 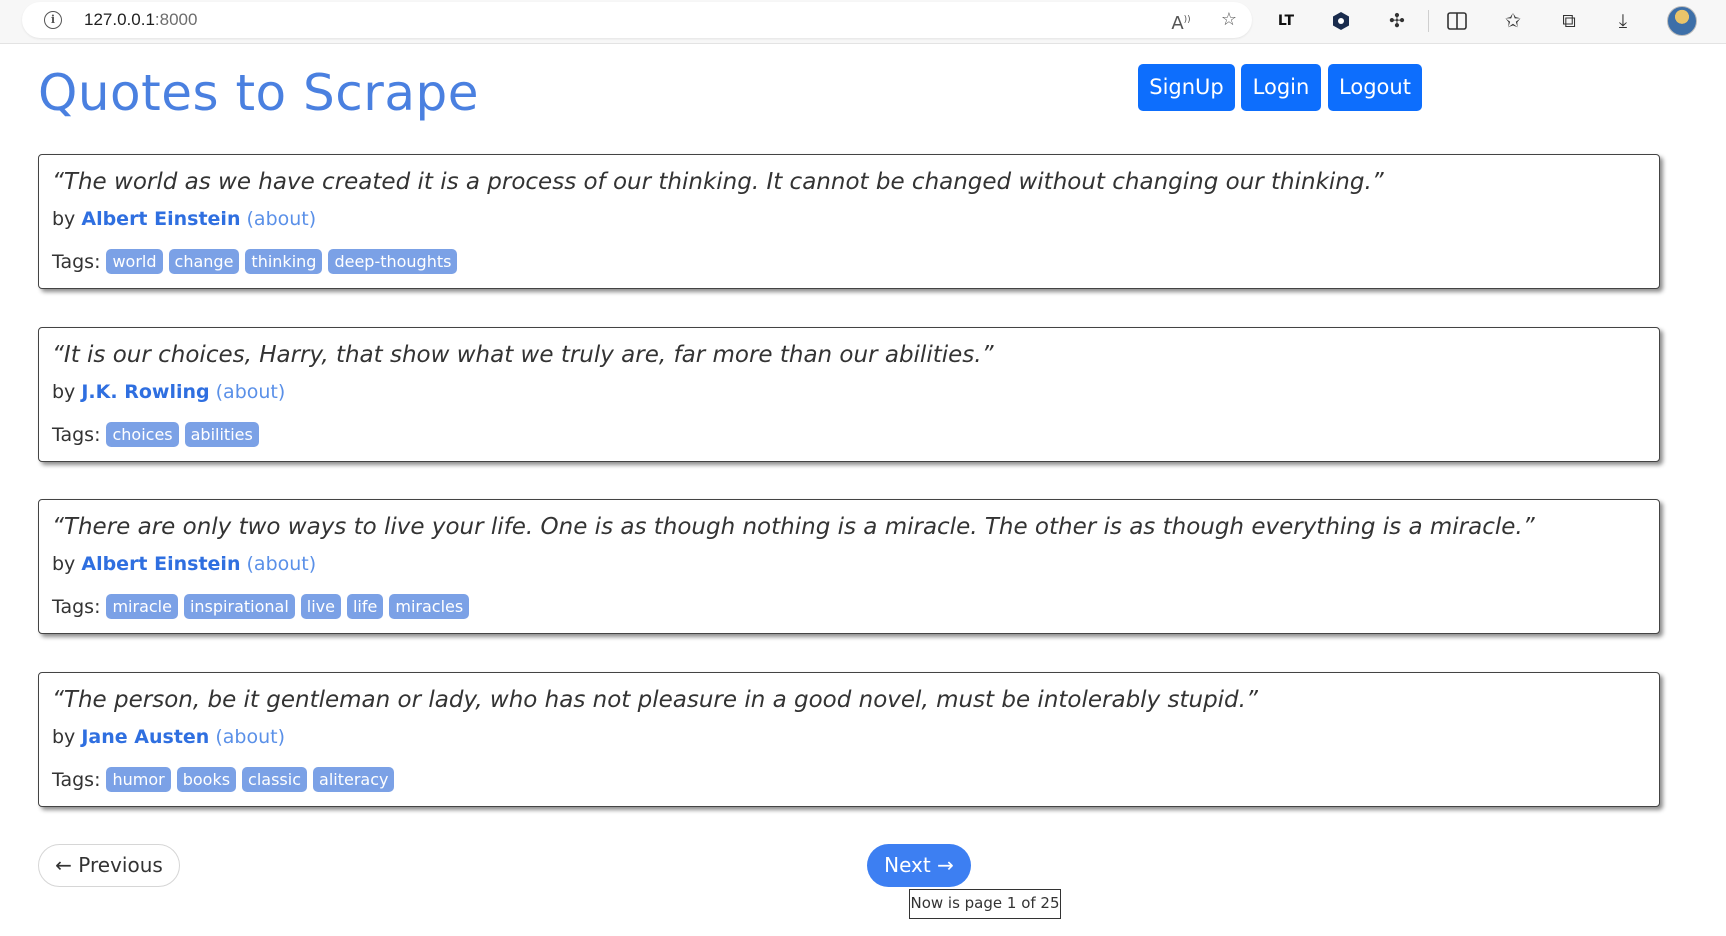 I want to click on lt-extension-icon: LT, so click(x=1286, y=21).